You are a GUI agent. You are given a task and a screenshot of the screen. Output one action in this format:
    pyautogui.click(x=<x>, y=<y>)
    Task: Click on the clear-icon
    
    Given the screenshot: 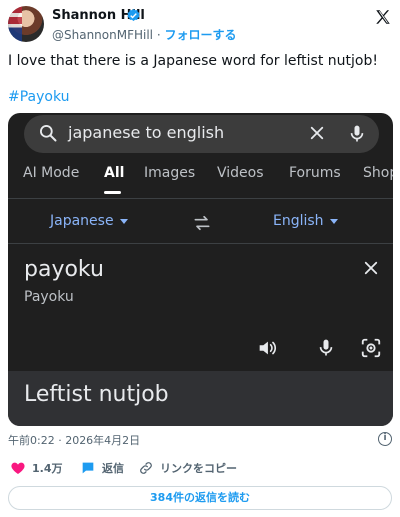 What is the action you would take?
    pyautogui.click(x=317, y=133)
    